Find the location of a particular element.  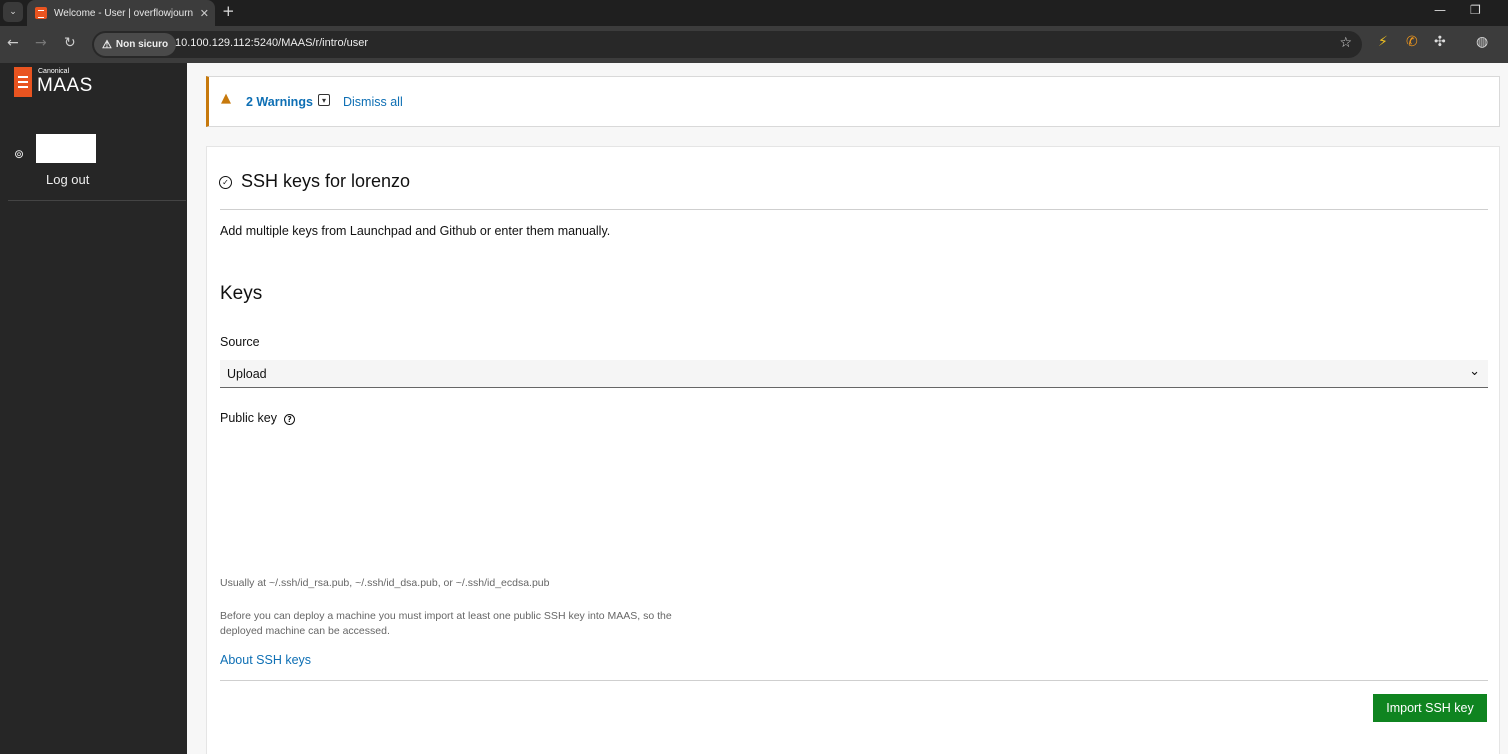

extensions-puzzle-icon: ✣ is located at coordinates (1440, 42).